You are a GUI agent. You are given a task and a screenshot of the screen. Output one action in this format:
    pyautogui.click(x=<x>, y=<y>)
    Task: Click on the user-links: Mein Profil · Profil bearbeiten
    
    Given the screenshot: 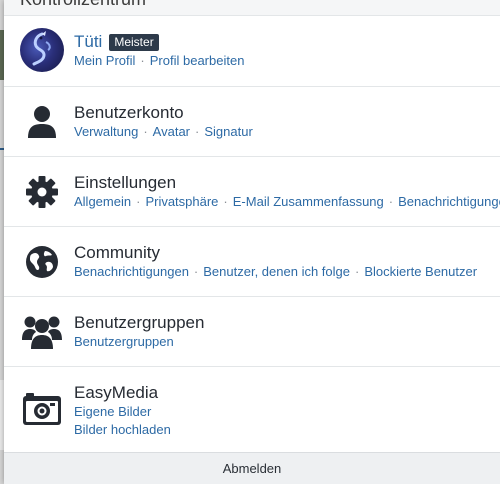 What is the action you would take?
    pyautogui.click(x=159, y=60)
    